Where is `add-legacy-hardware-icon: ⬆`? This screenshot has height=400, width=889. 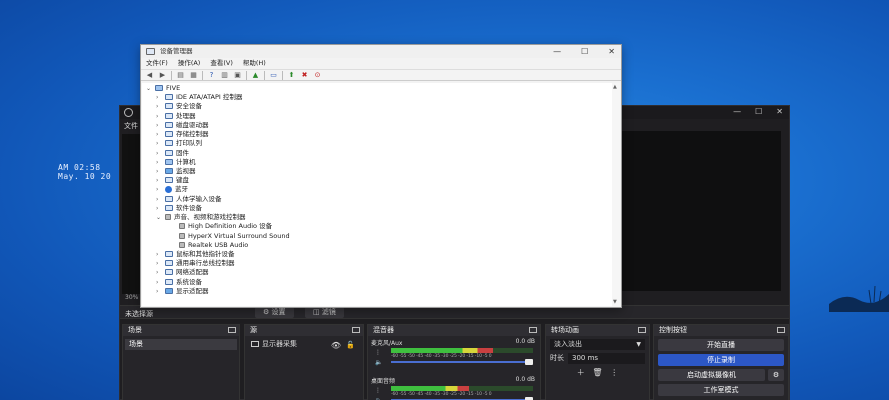
add-legacy-hardware-icon: ⬆ is located at coordinates (291, 75).